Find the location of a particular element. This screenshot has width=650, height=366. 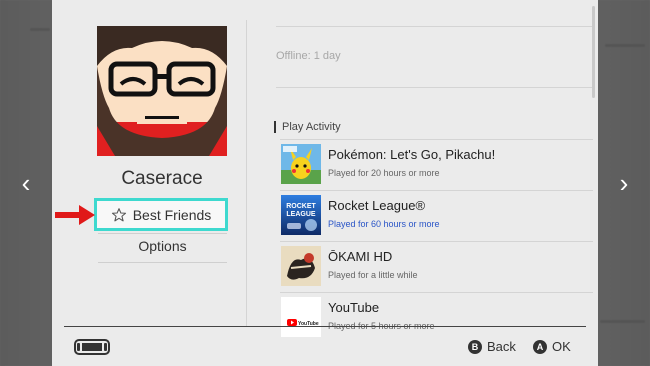

back-label: Back is located at coordinates (501, 346).